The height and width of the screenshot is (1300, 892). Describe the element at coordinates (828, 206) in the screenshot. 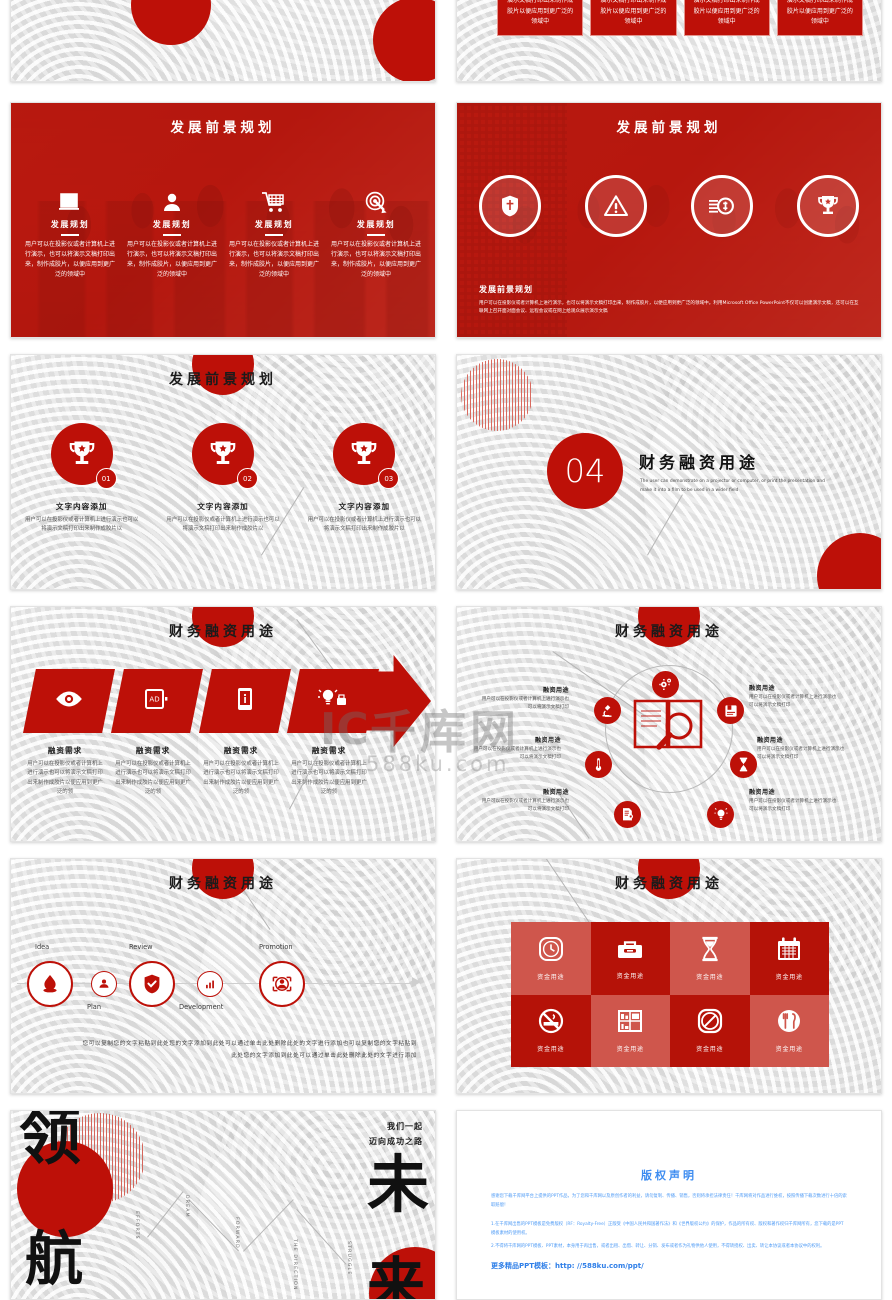

I see `trophy-icon` at that location.